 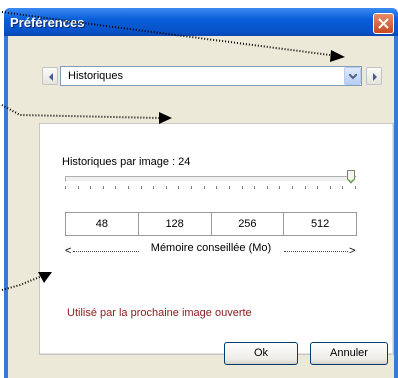 I want to click on section-select-value: Historiques, so click(x=96, y=76).